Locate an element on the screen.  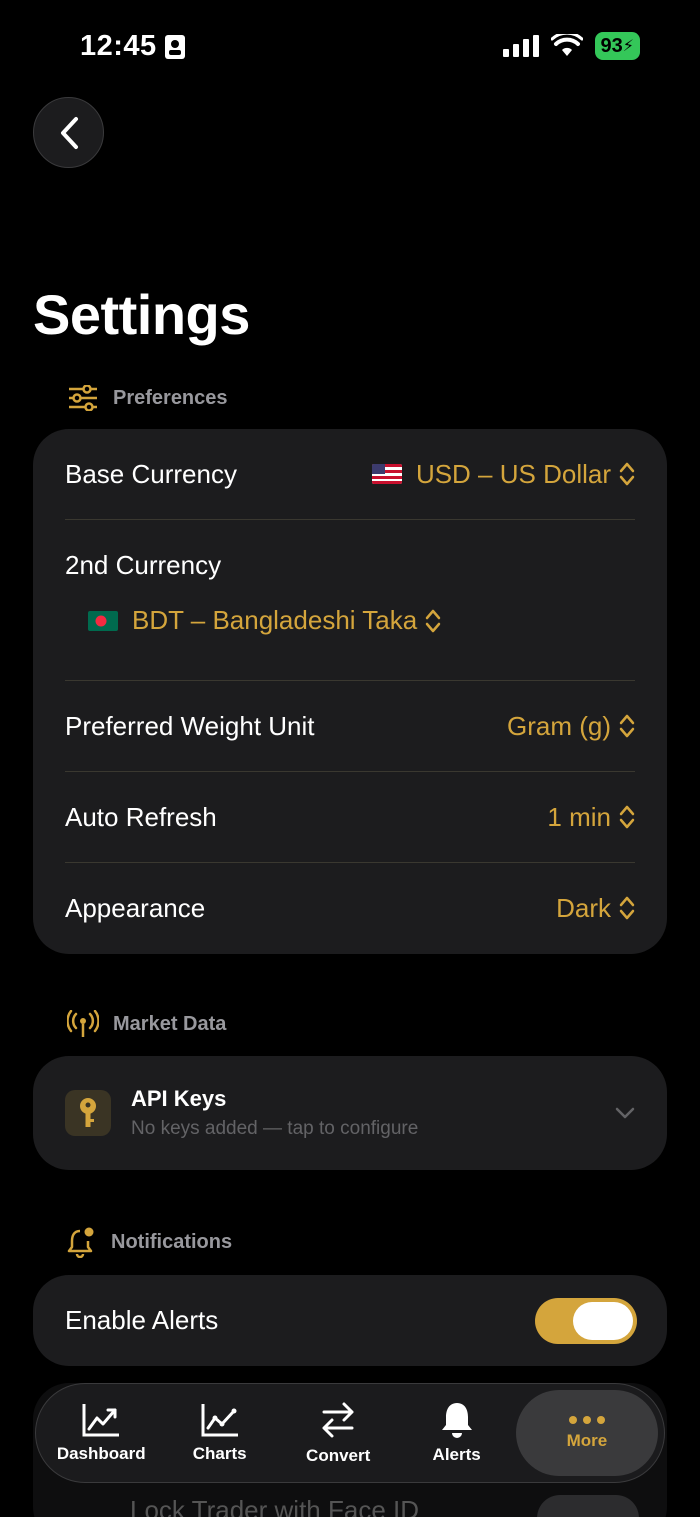
contact-card-icon is located at coordinates (174, 46).